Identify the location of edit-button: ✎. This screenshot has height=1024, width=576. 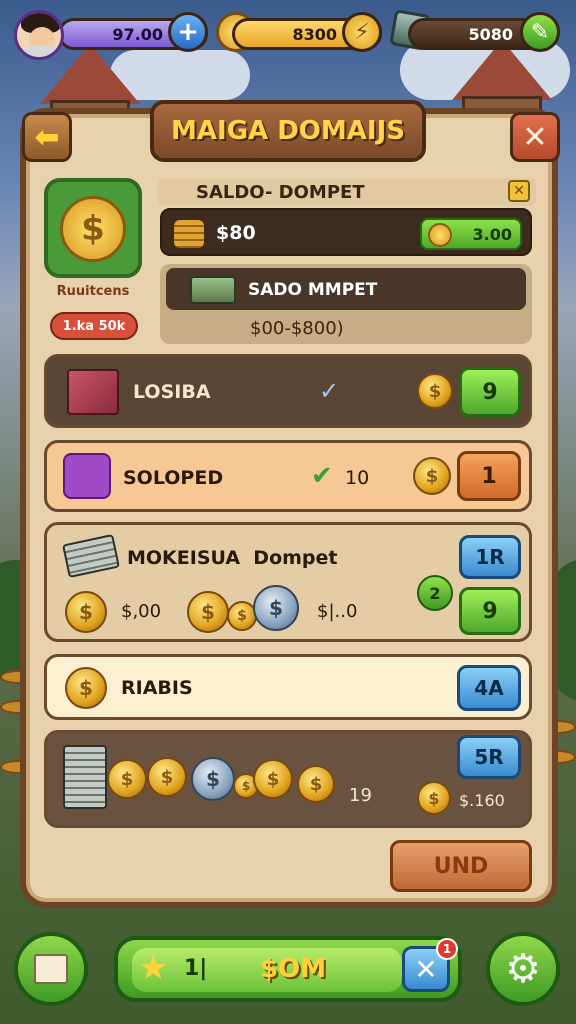
(540, 32).